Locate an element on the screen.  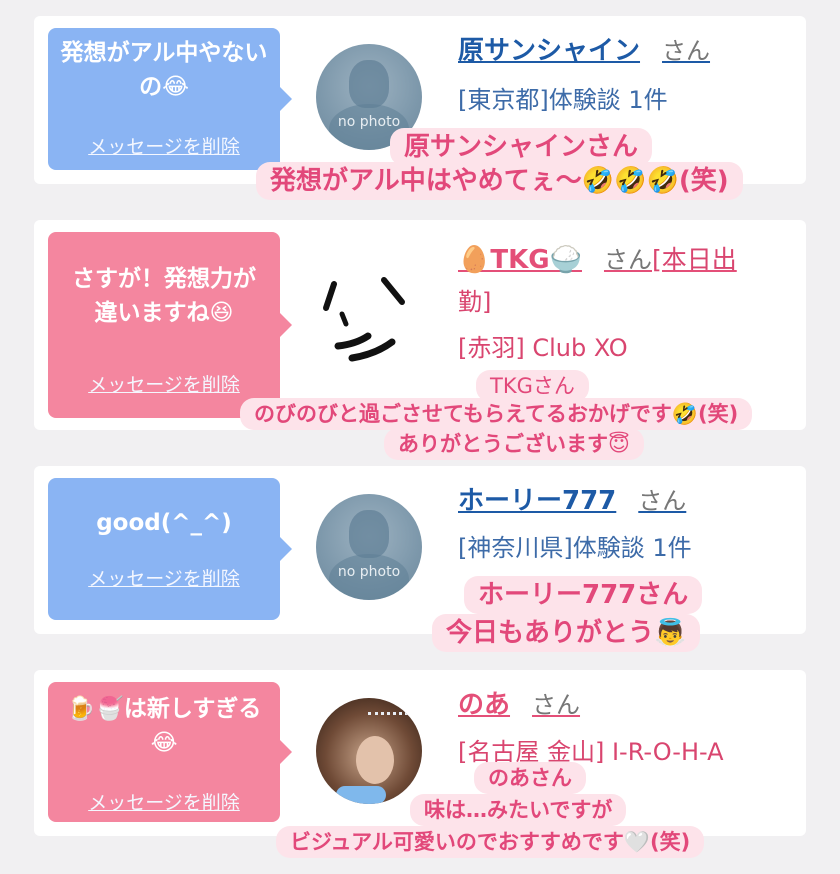
photo-avatar is located at coordinates (369, 751).